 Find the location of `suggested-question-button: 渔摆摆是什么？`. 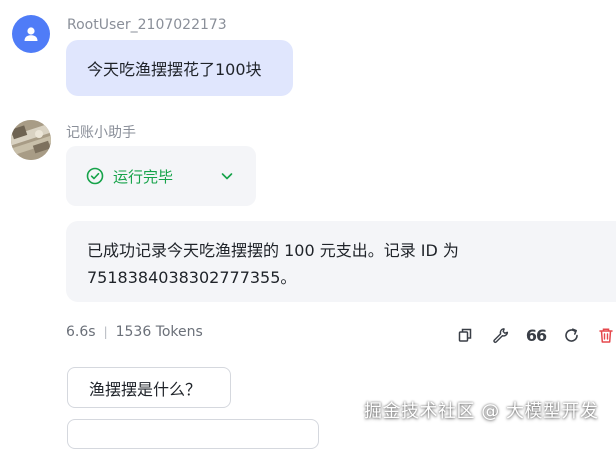

suggested-question-button: 渔摆摆是什么？ is located at coordinates (149, 387).